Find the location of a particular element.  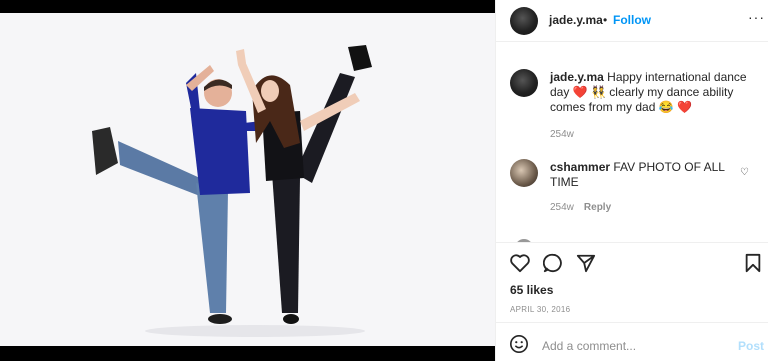

likes-count: 65 likes is located at coordinates (531, 290).